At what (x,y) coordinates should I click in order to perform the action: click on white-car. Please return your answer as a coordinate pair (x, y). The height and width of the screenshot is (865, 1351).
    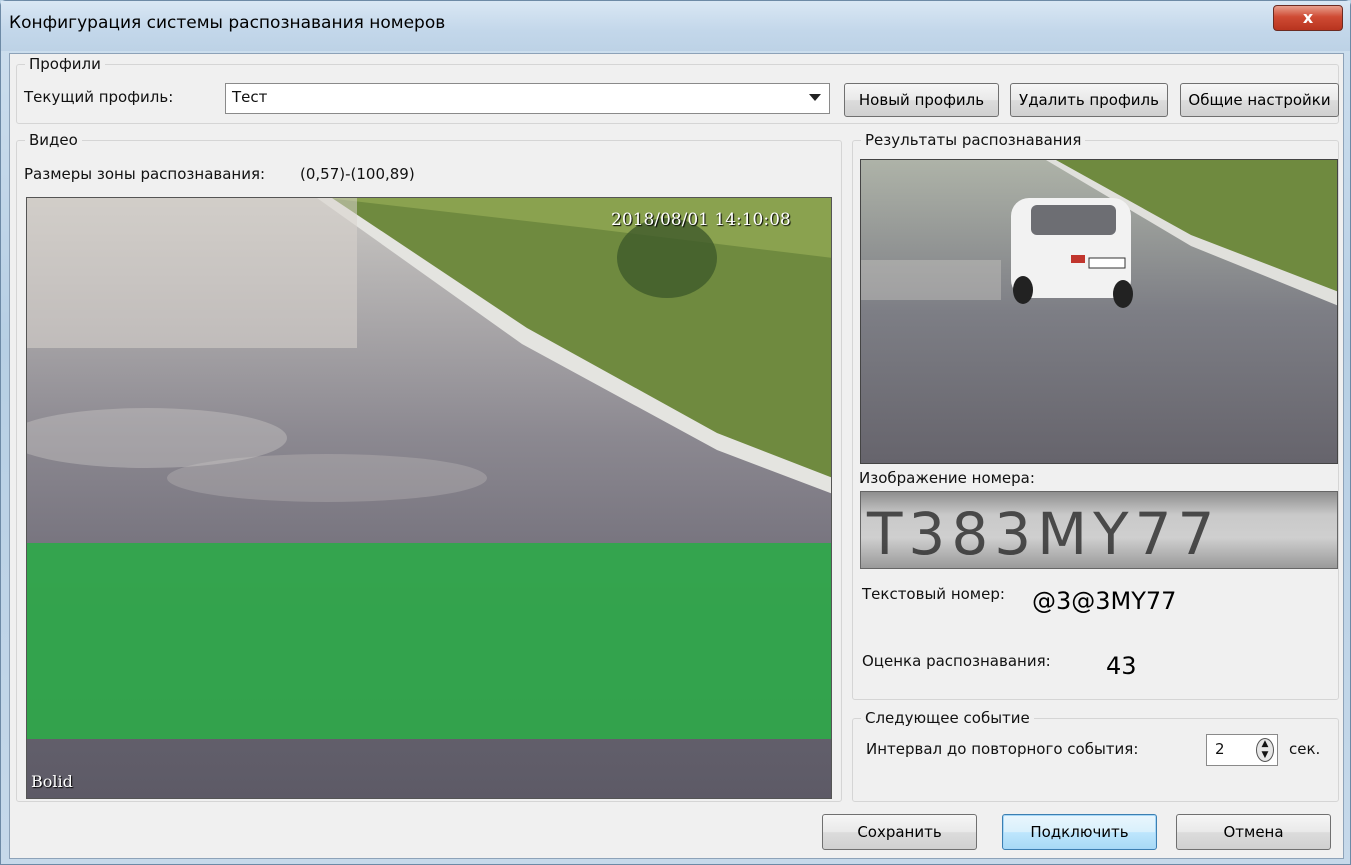
    Looking at the image, I should click on (1072, 253).